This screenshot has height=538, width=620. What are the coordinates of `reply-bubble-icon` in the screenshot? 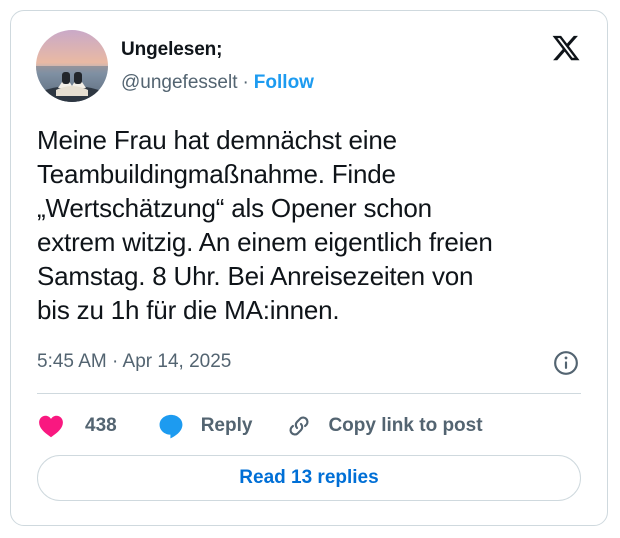 It's located at (171, 426).